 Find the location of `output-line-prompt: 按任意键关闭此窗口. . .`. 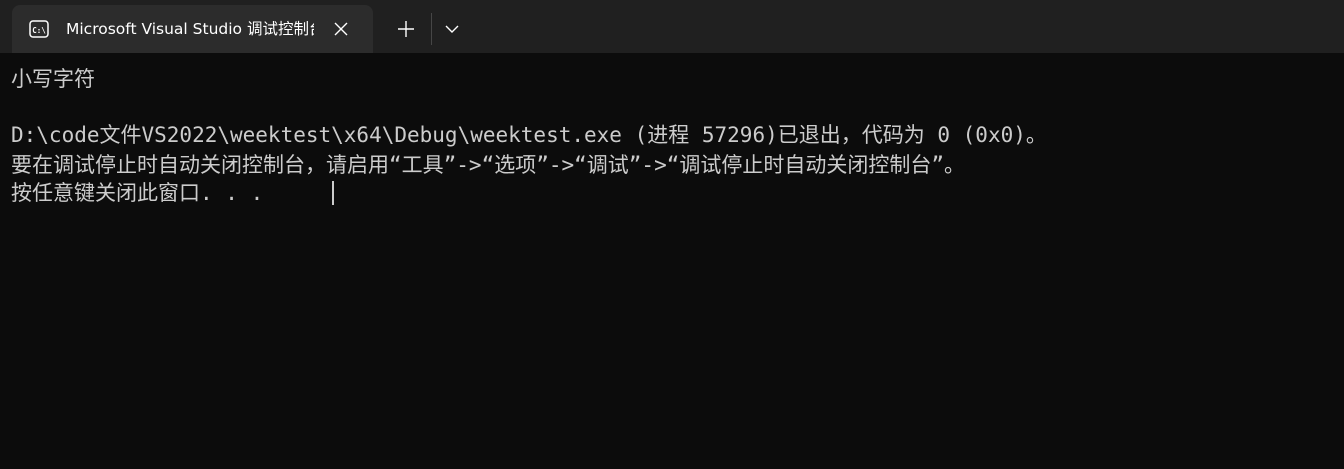

output-line-prompt: 按任意键关闭此窗口. . . is located at coordinates (137, 193).